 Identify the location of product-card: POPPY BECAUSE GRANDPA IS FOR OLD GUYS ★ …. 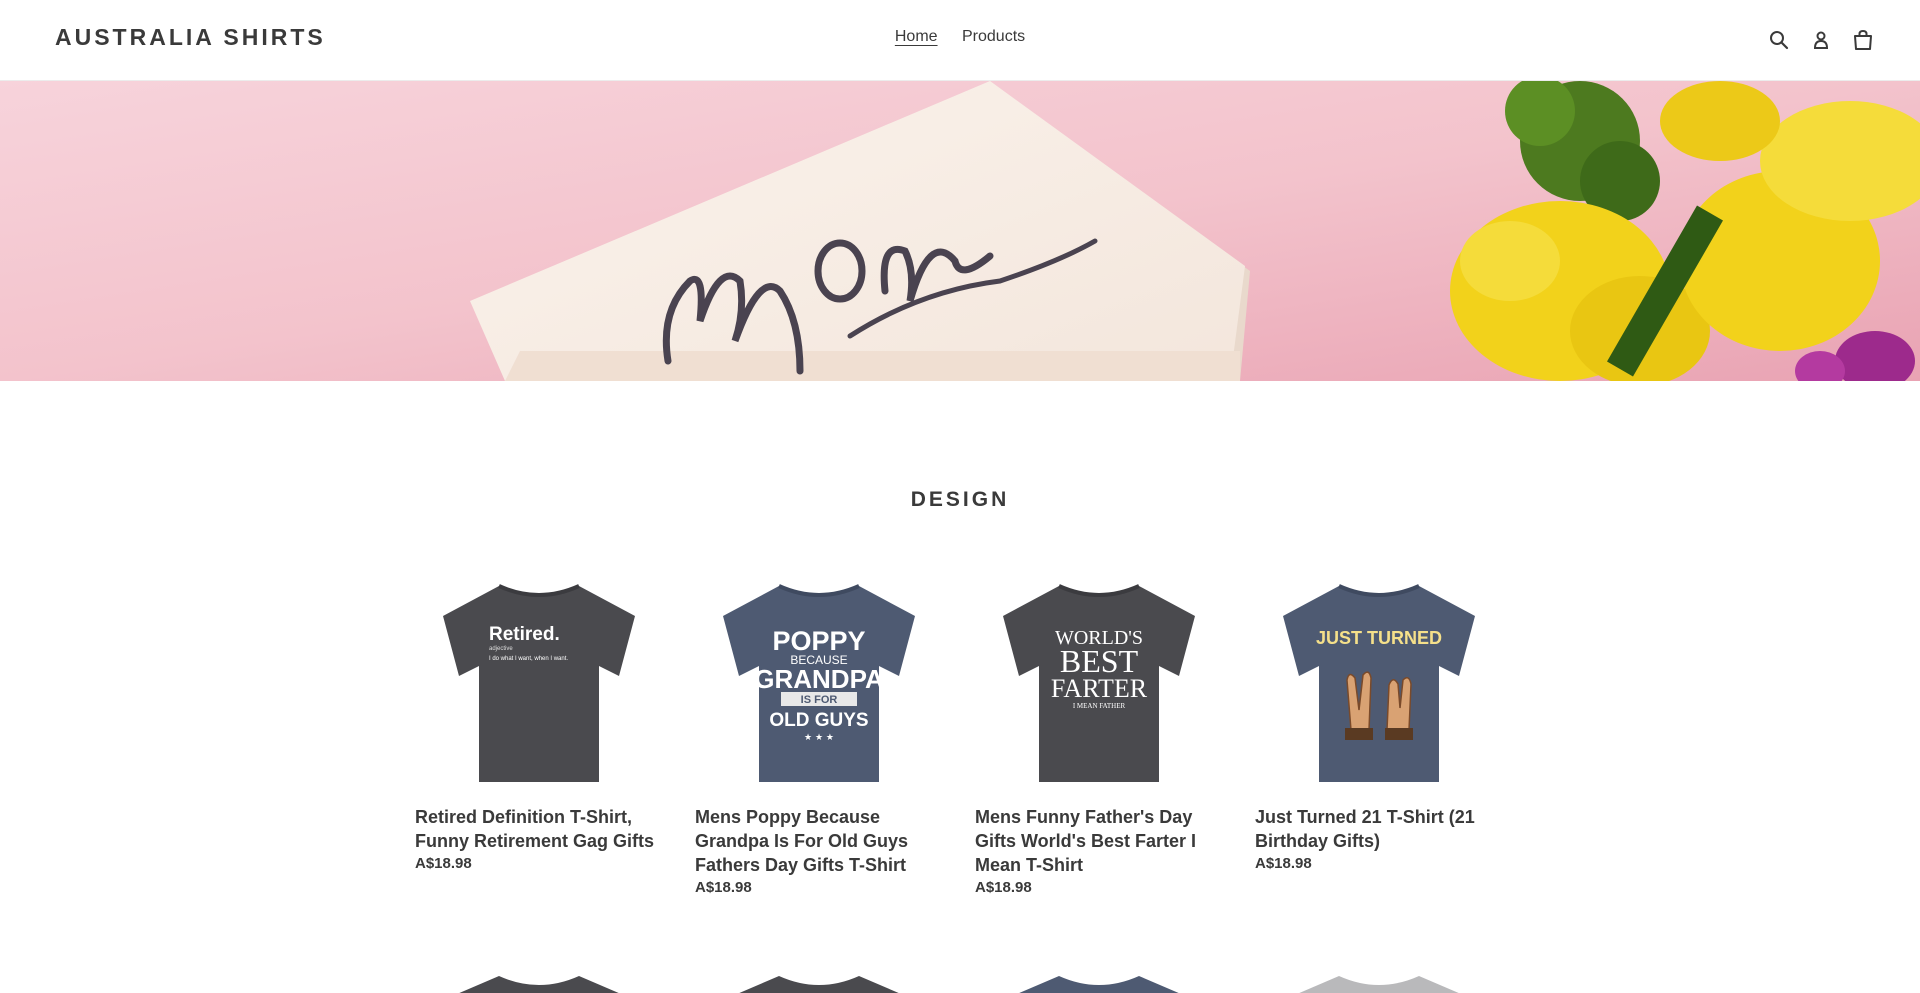
(819, 733).